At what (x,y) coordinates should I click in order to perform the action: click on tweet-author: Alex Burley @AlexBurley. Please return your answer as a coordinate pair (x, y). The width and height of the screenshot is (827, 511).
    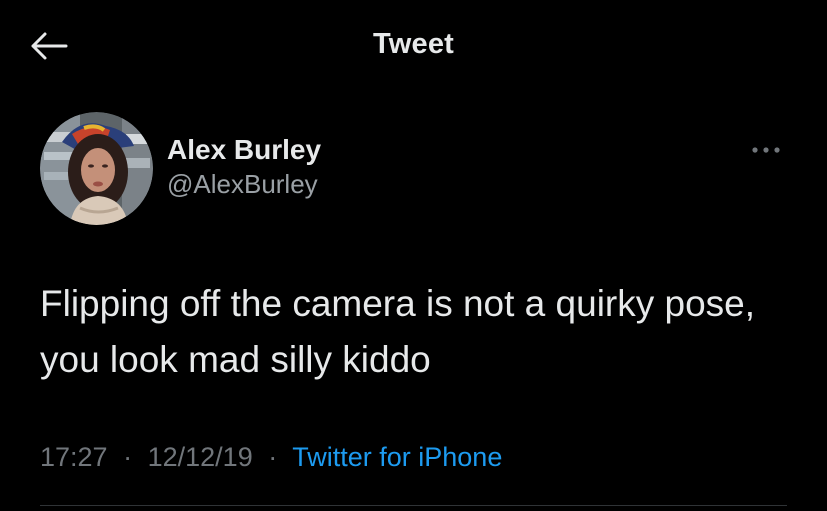
    Looking at the image, I should click on (244, 167).